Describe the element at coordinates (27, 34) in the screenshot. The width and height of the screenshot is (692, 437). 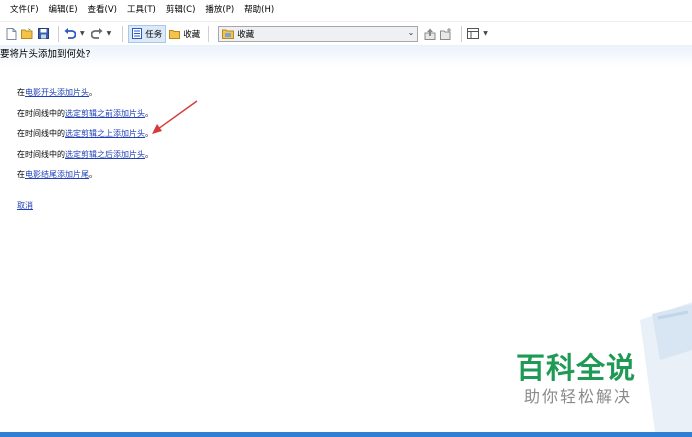
I see `open-folder-icon` at that location.